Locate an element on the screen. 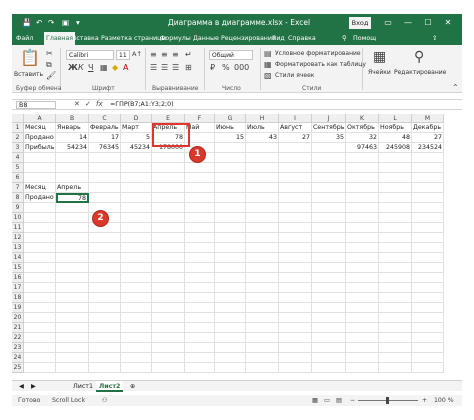  cell-g5 is located at coordinates (230, 168).